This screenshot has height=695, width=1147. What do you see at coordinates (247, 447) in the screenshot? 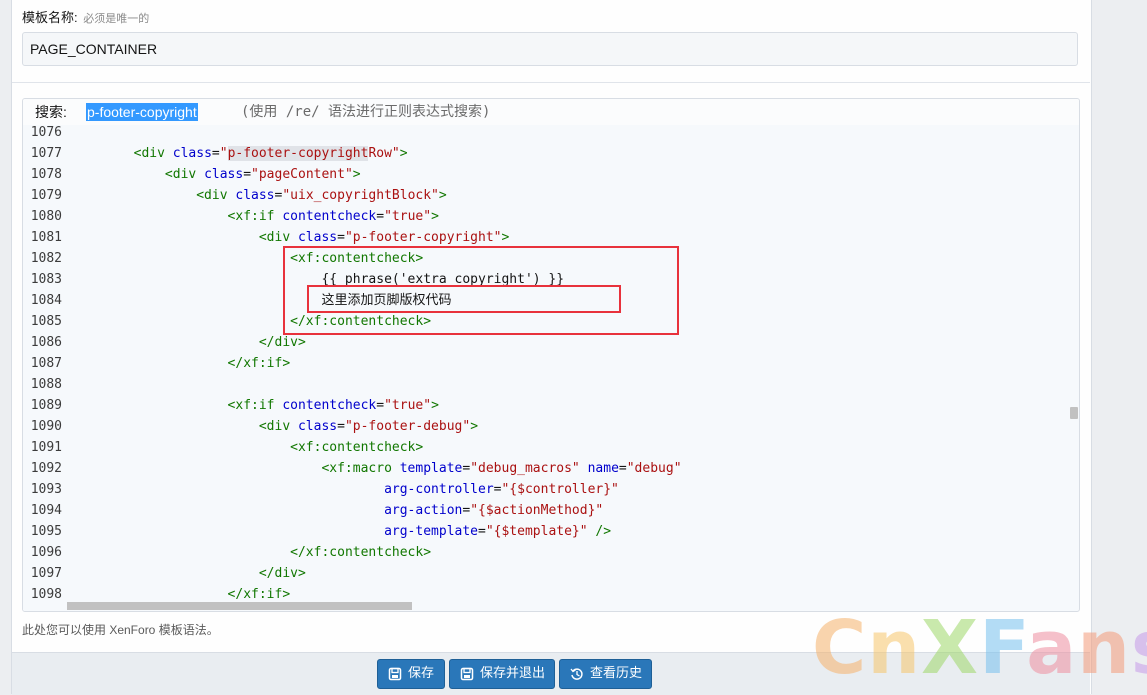
I see `code-text: <xf:contentcheck>` at bounding box center [247, 447].